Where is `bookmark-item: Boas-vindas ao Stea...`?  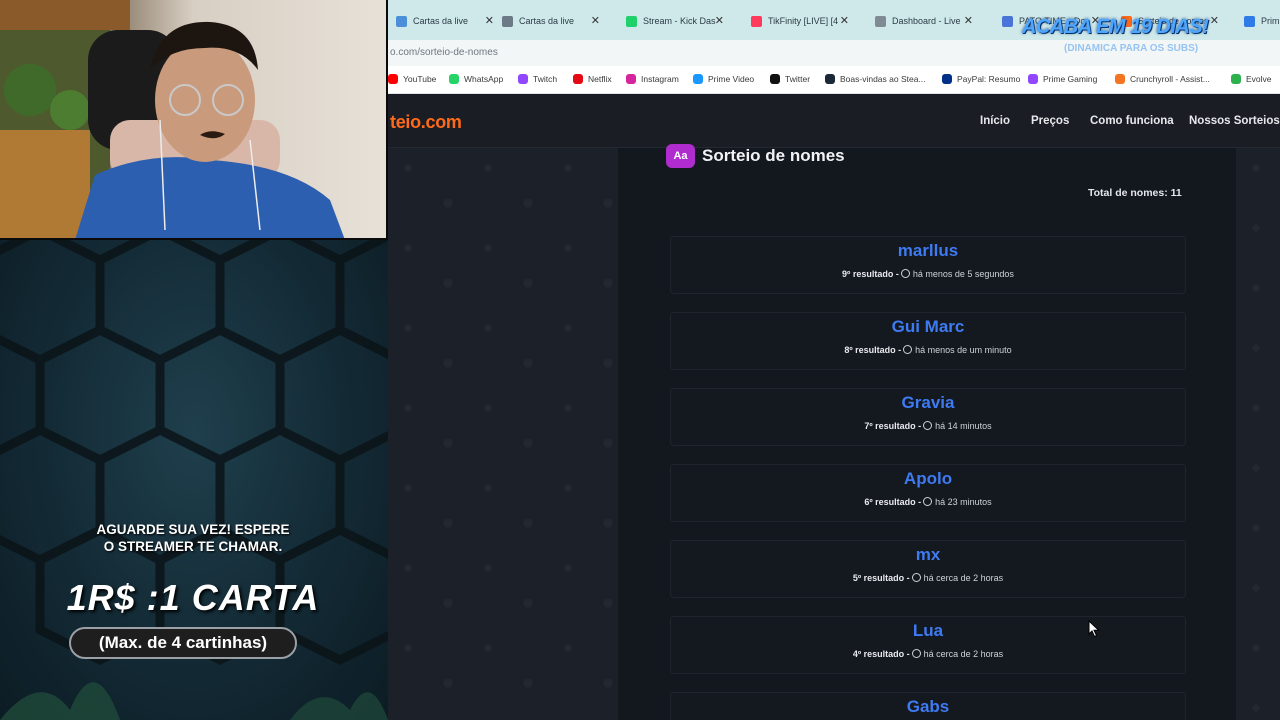 bookmark-item: Boas-vindas ao Stea... is located at coordinates (875, 79).